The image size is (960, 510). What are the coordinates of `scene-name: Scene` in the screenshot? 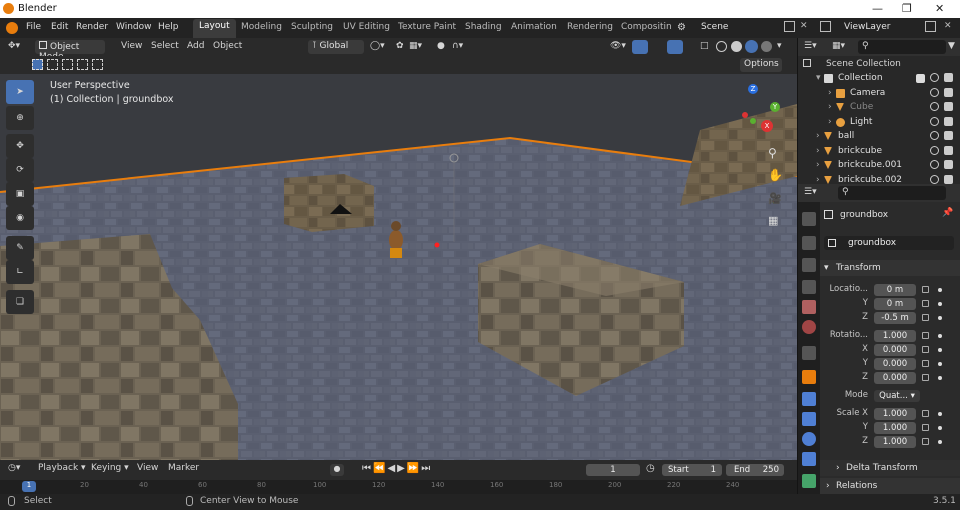 It's located at (714, 27).